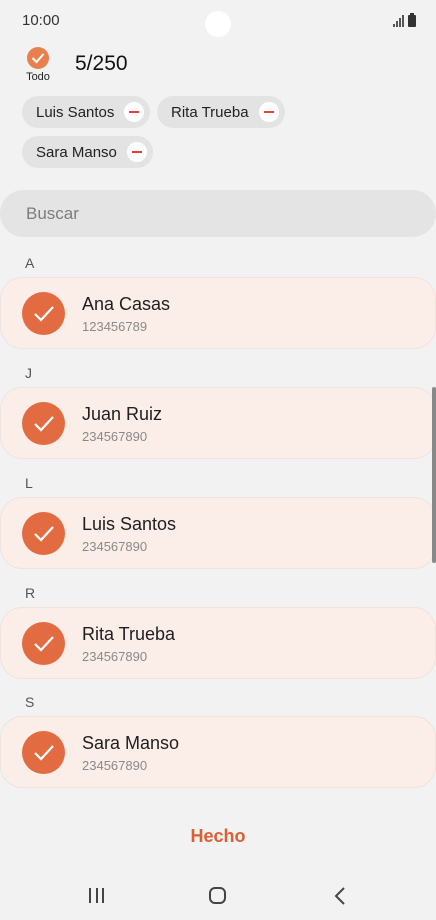  Describe the element at coordinates (41, 20) in the screenshot. I see `status-time: 10:00` at that location.